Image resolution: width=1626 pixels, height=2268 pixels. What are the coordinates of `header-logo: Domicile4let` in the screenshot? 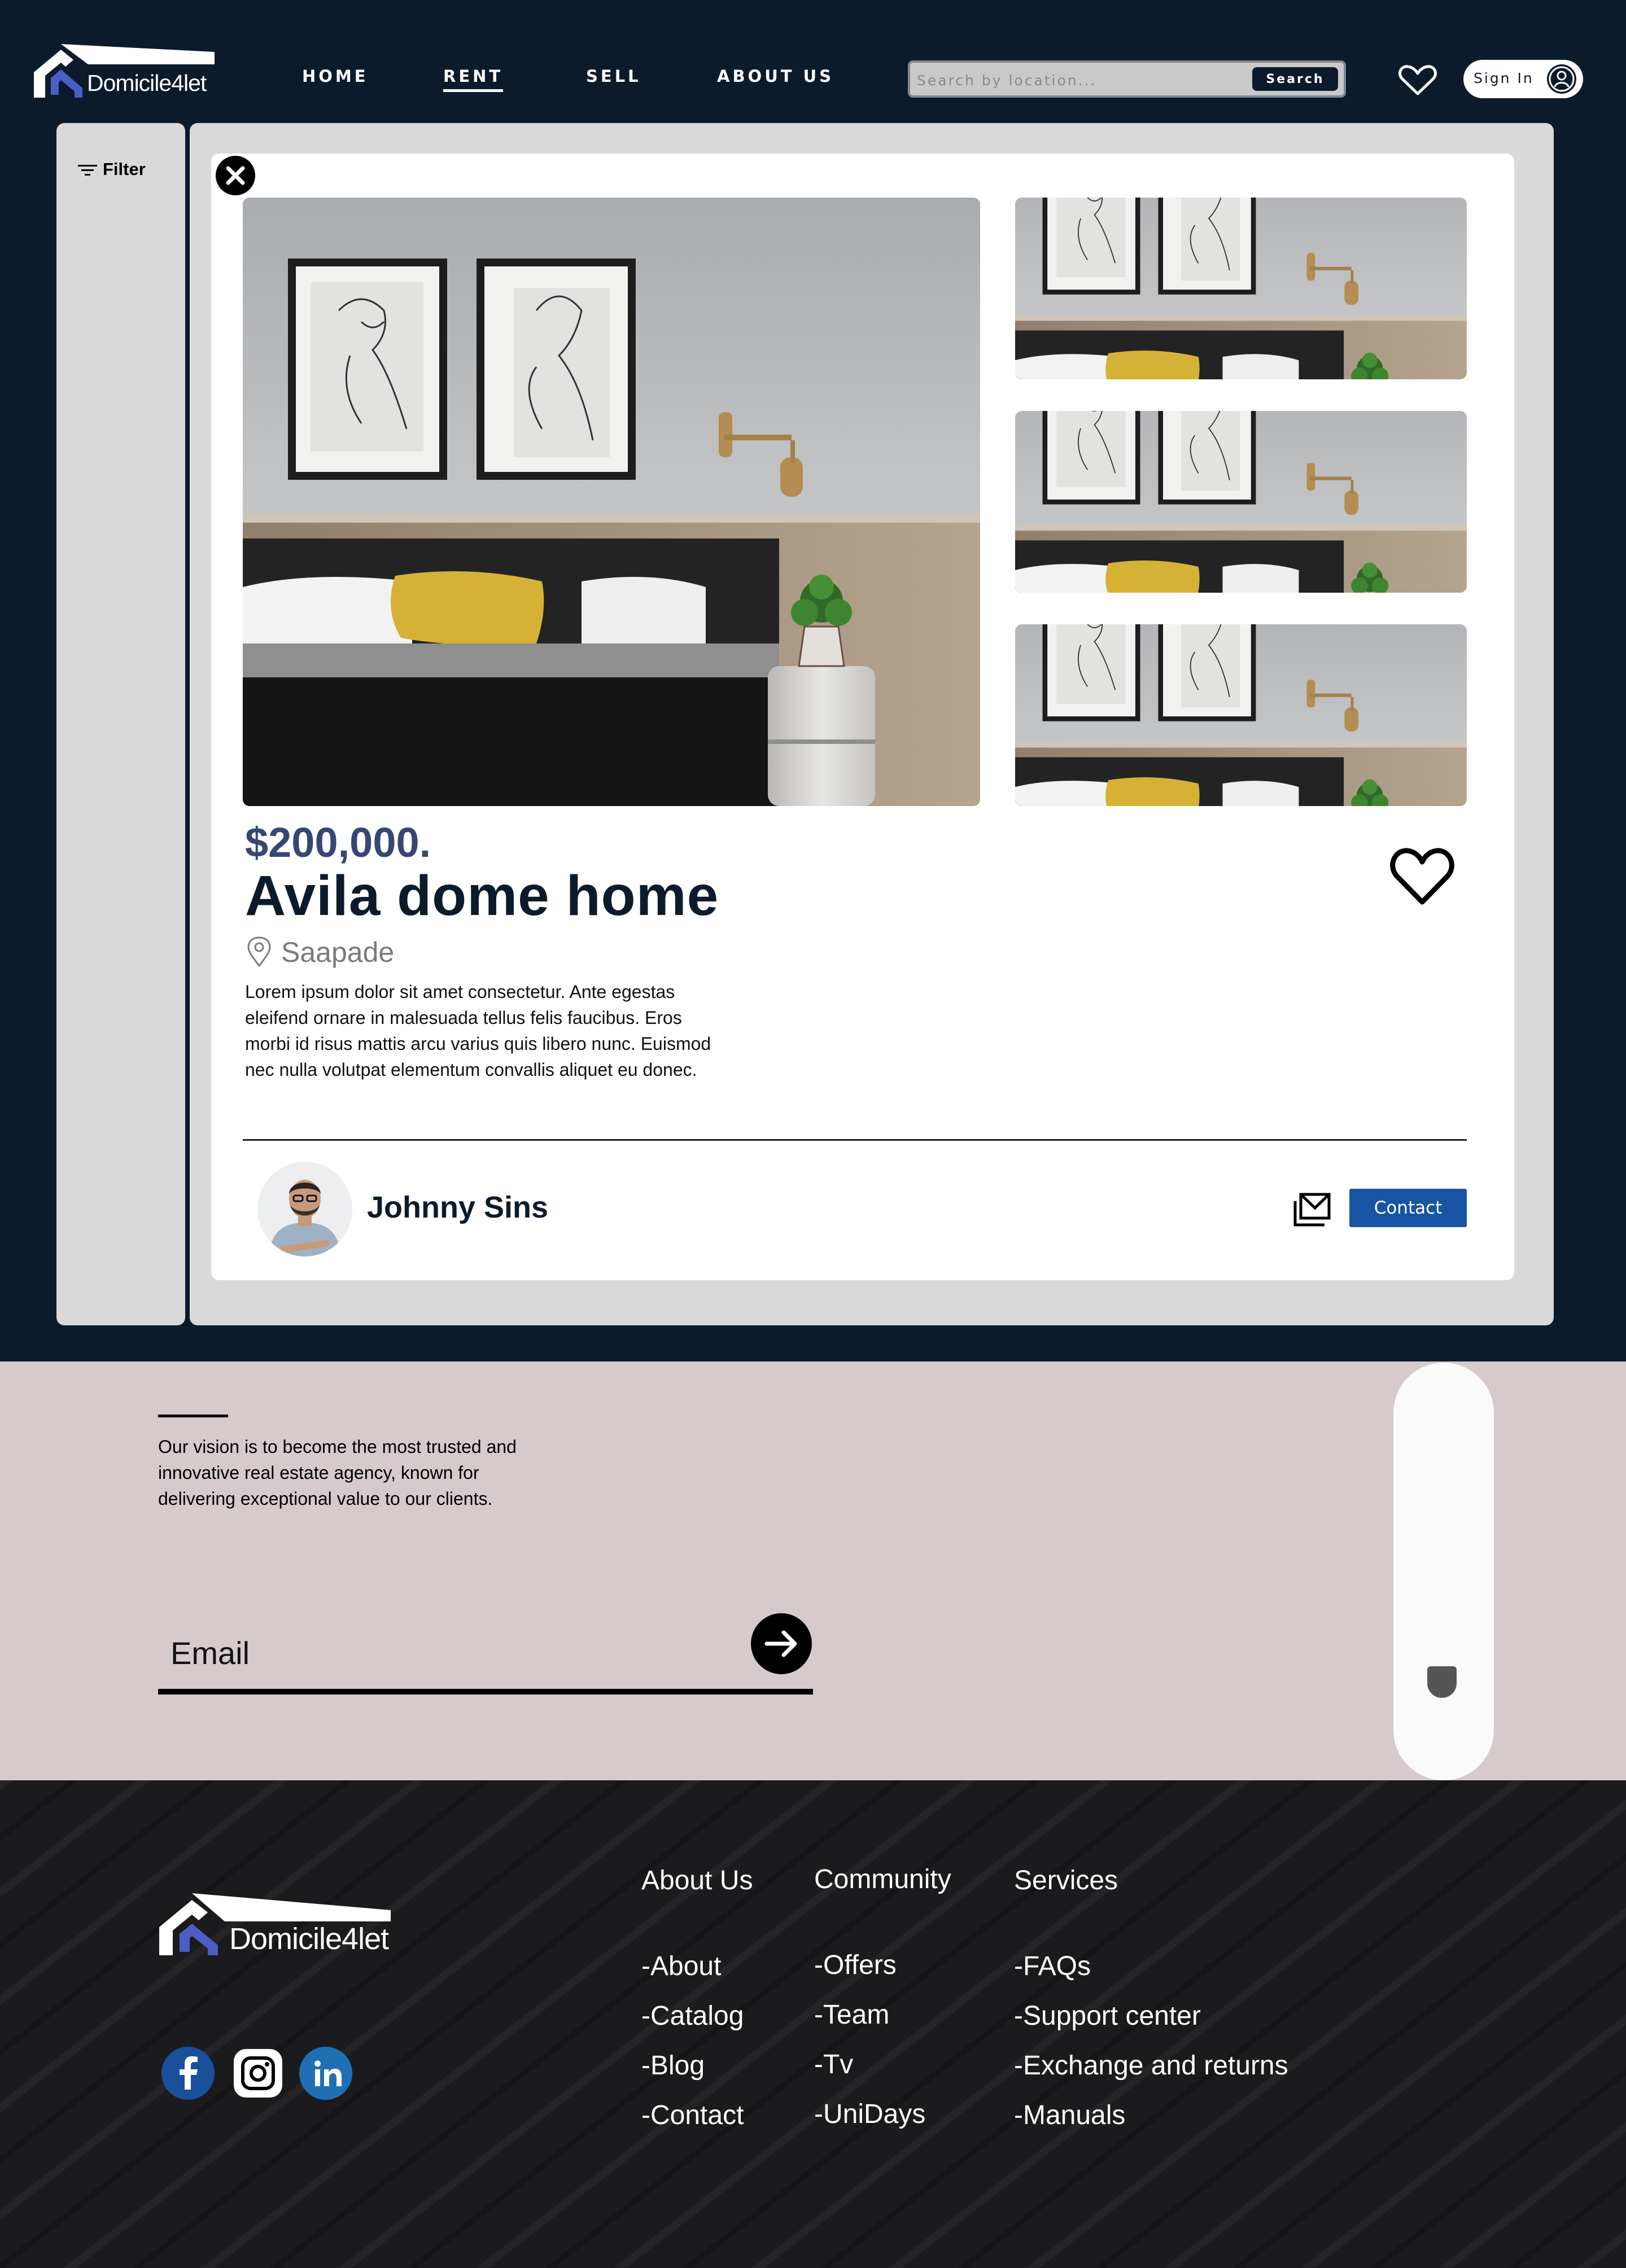 It's located at (124, 71).